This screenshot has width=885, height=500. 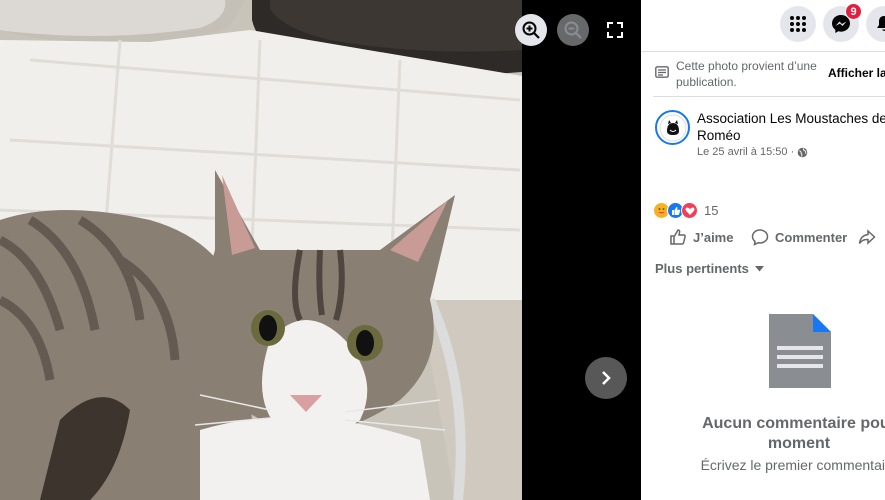 I want to click on share-icon, so click(x=867, y=237).